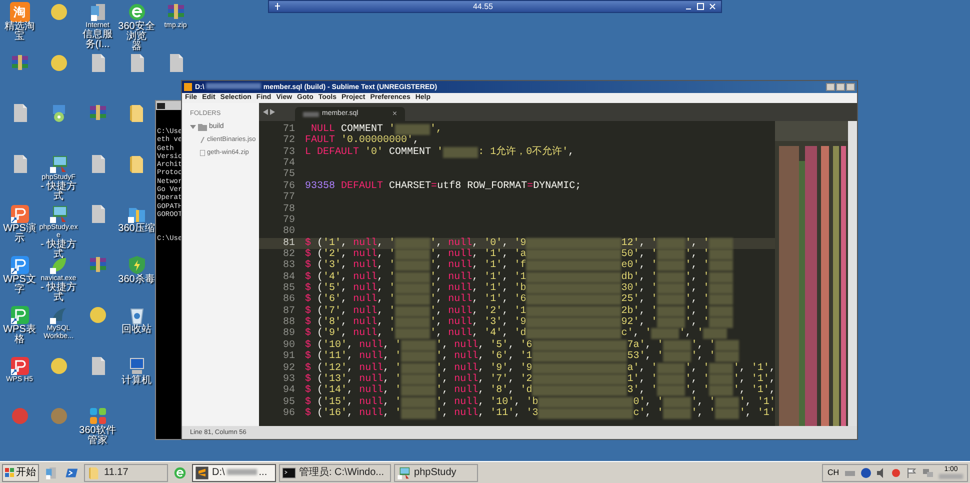 The image size is (970, 483). I want to click on code-line: $ ('2', null, ' ', null, '1', 'a 50', ' ', ', so click(517, 254).